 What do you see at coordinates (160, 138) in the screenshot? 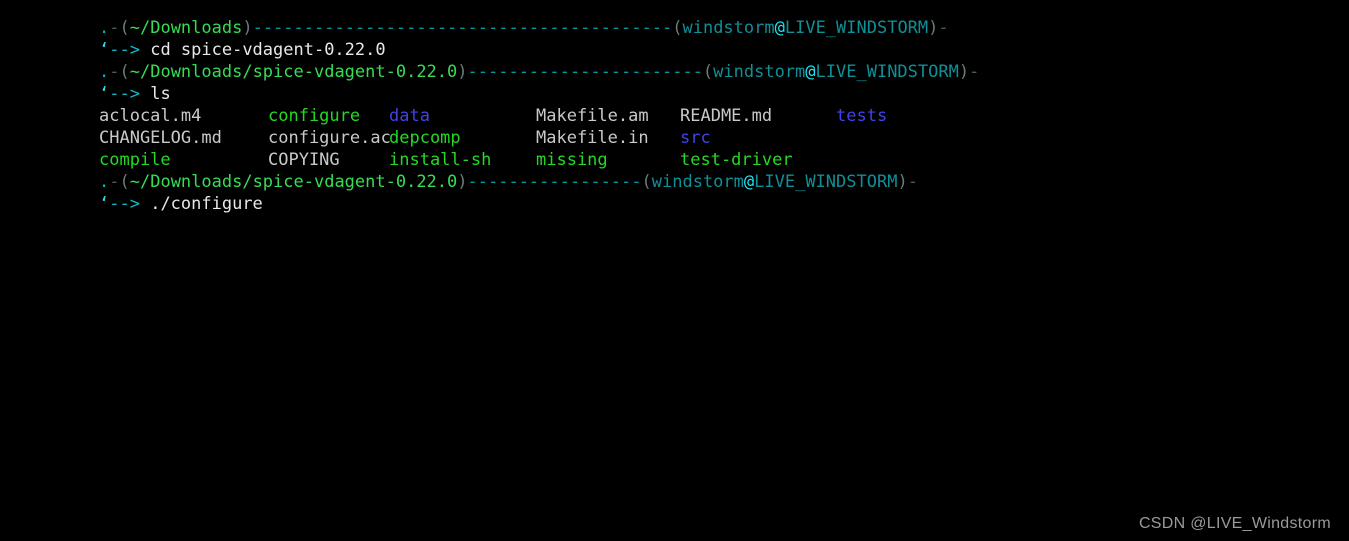
I see `ls-entry-file: CHANGELOG.md` at bounding box center [160, 138].